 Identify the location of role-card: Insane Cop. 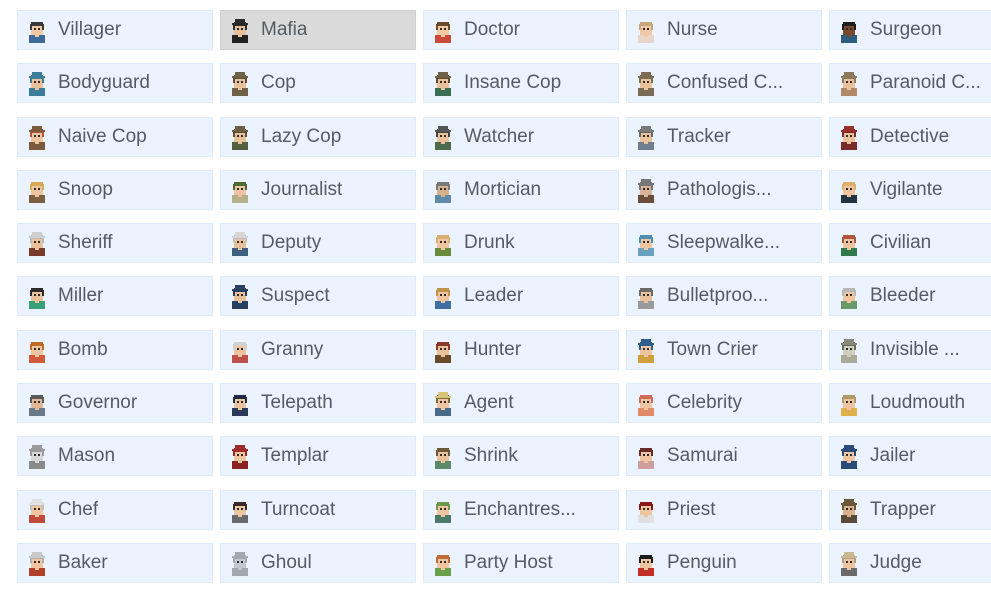
(521, 83).